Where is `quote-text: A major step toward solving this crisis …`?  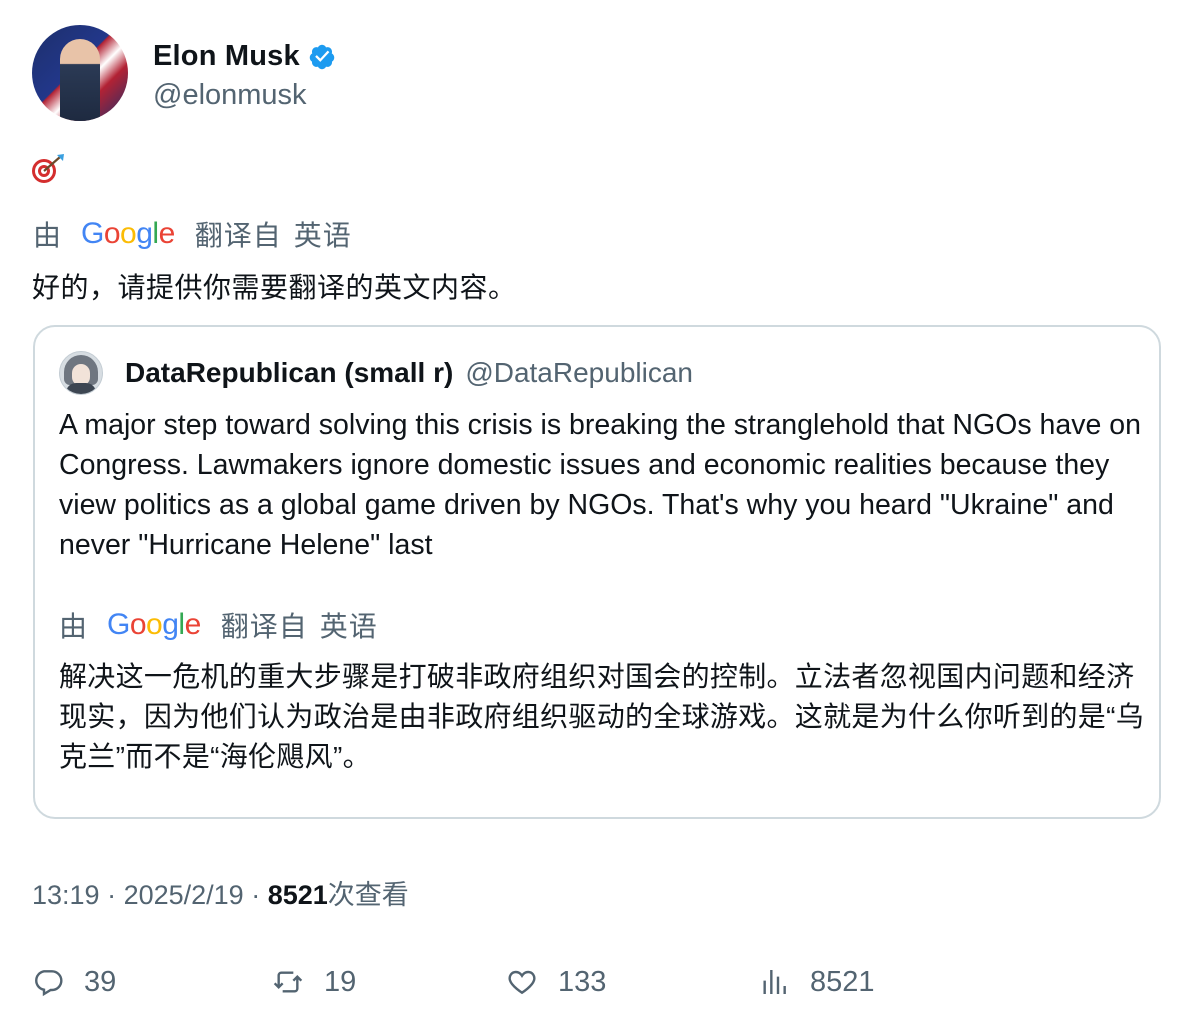 quote-text: A major step toward solving this crisis … is located at coordinates (600, 485).